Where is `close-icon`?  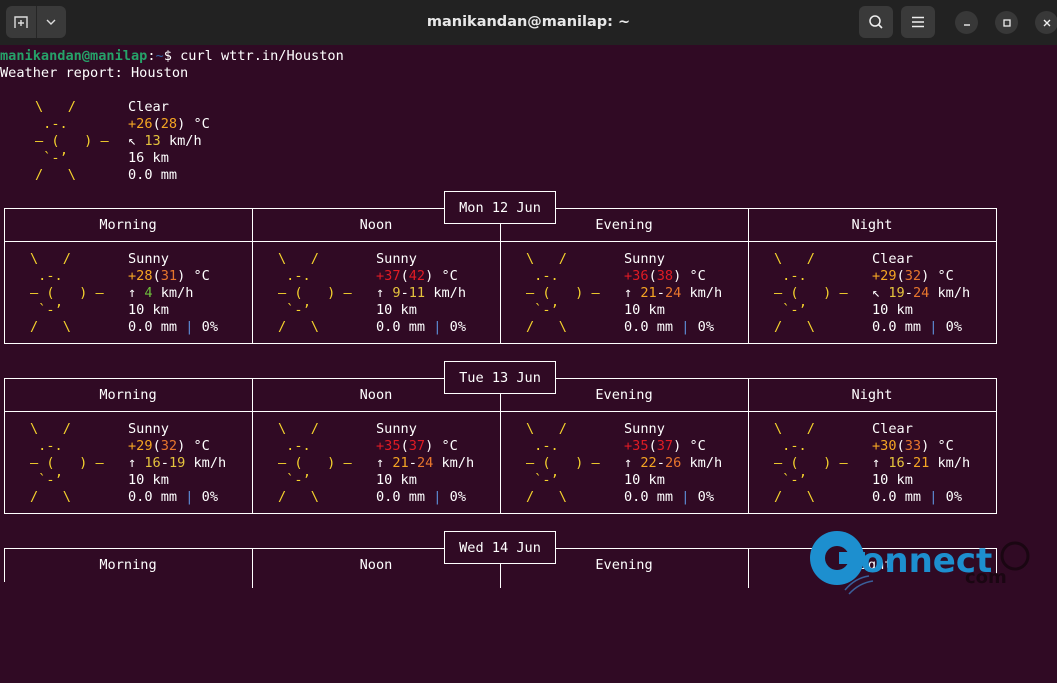
close-icon is located at coordinates (1046, 22).